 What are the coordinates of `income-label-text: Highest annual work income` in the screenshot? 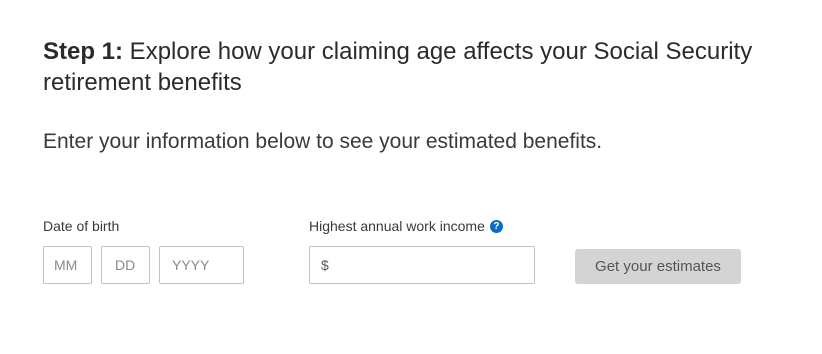 It's located at (397, 226).